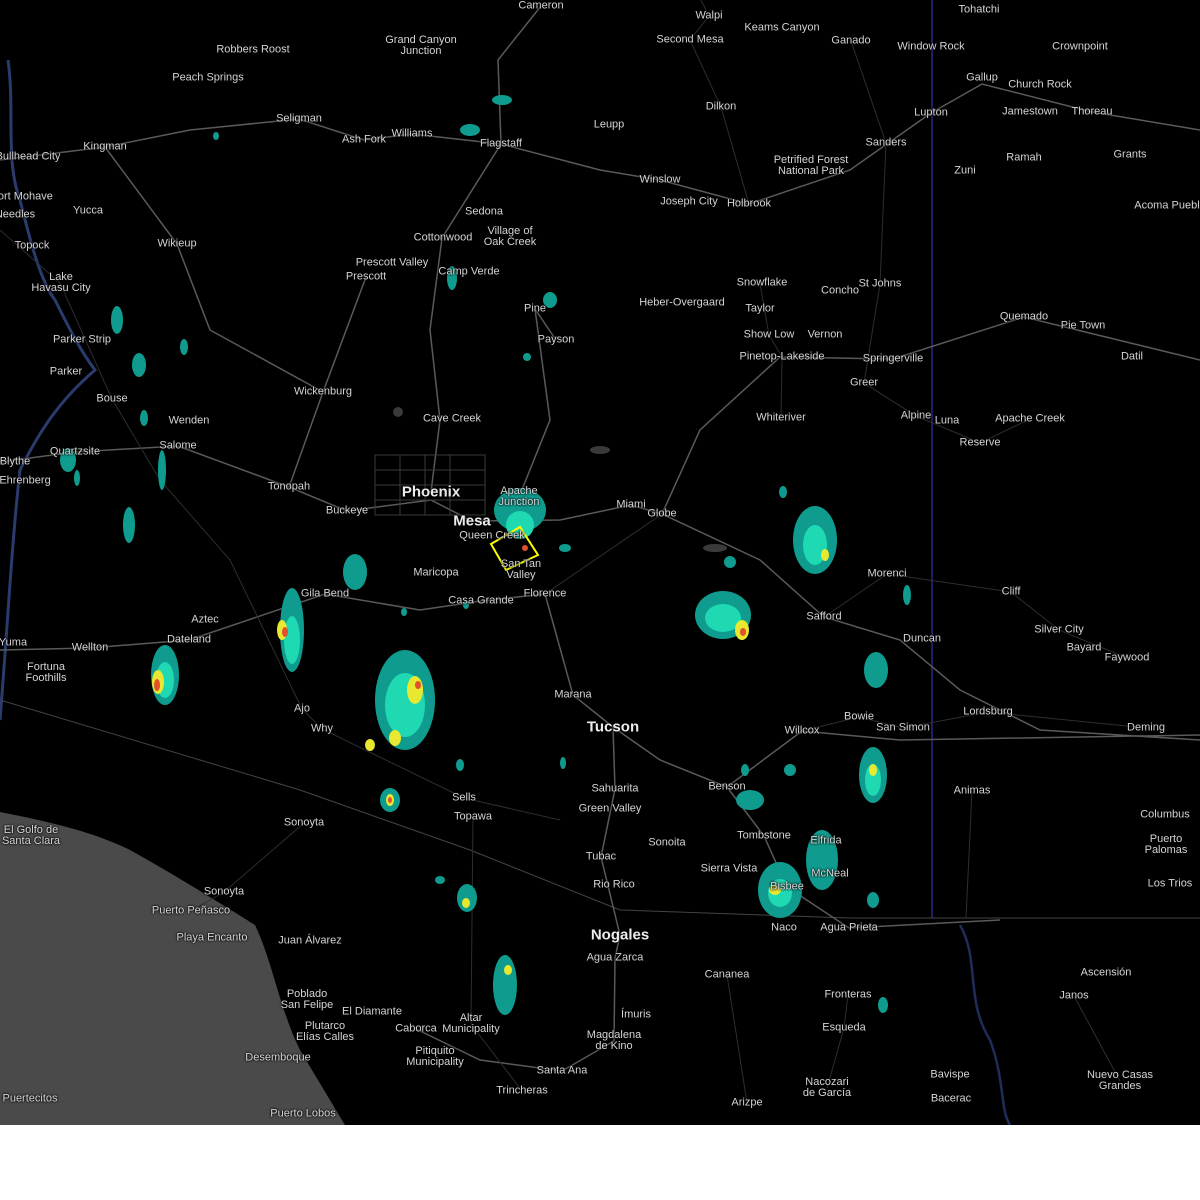 Image resolution: width=1200 pixels, height=1200 pixels. What do you see at coordinates (614, 885) in the screenshot?
I see `city-label: Rio Rico` at bounding box center [614, 885].